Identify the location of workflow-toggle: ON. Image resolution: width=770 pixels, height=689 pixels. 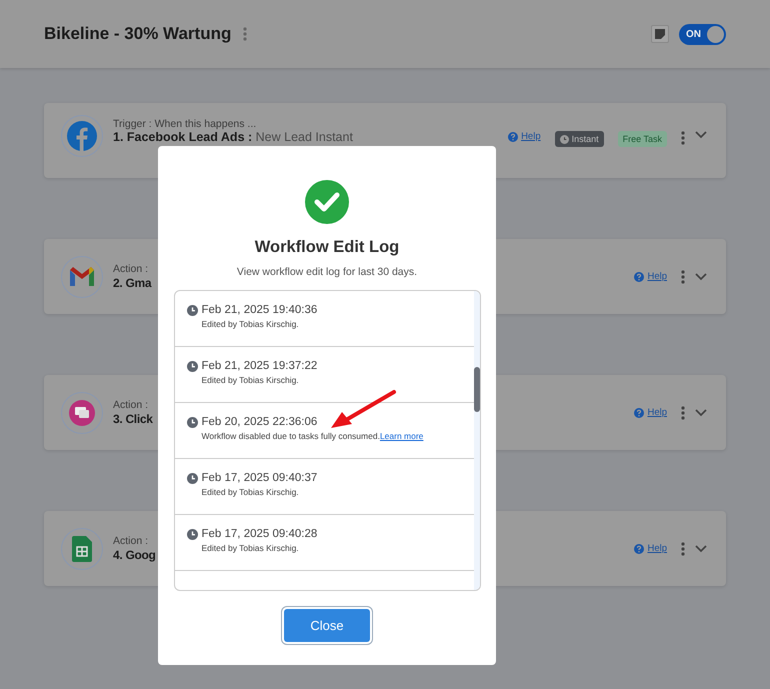
(702, 34).